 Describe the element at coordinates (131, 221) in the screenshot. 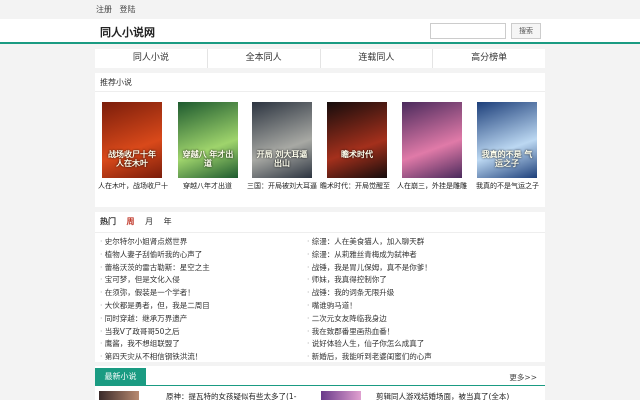

I see `tab-week: 周` at that location.